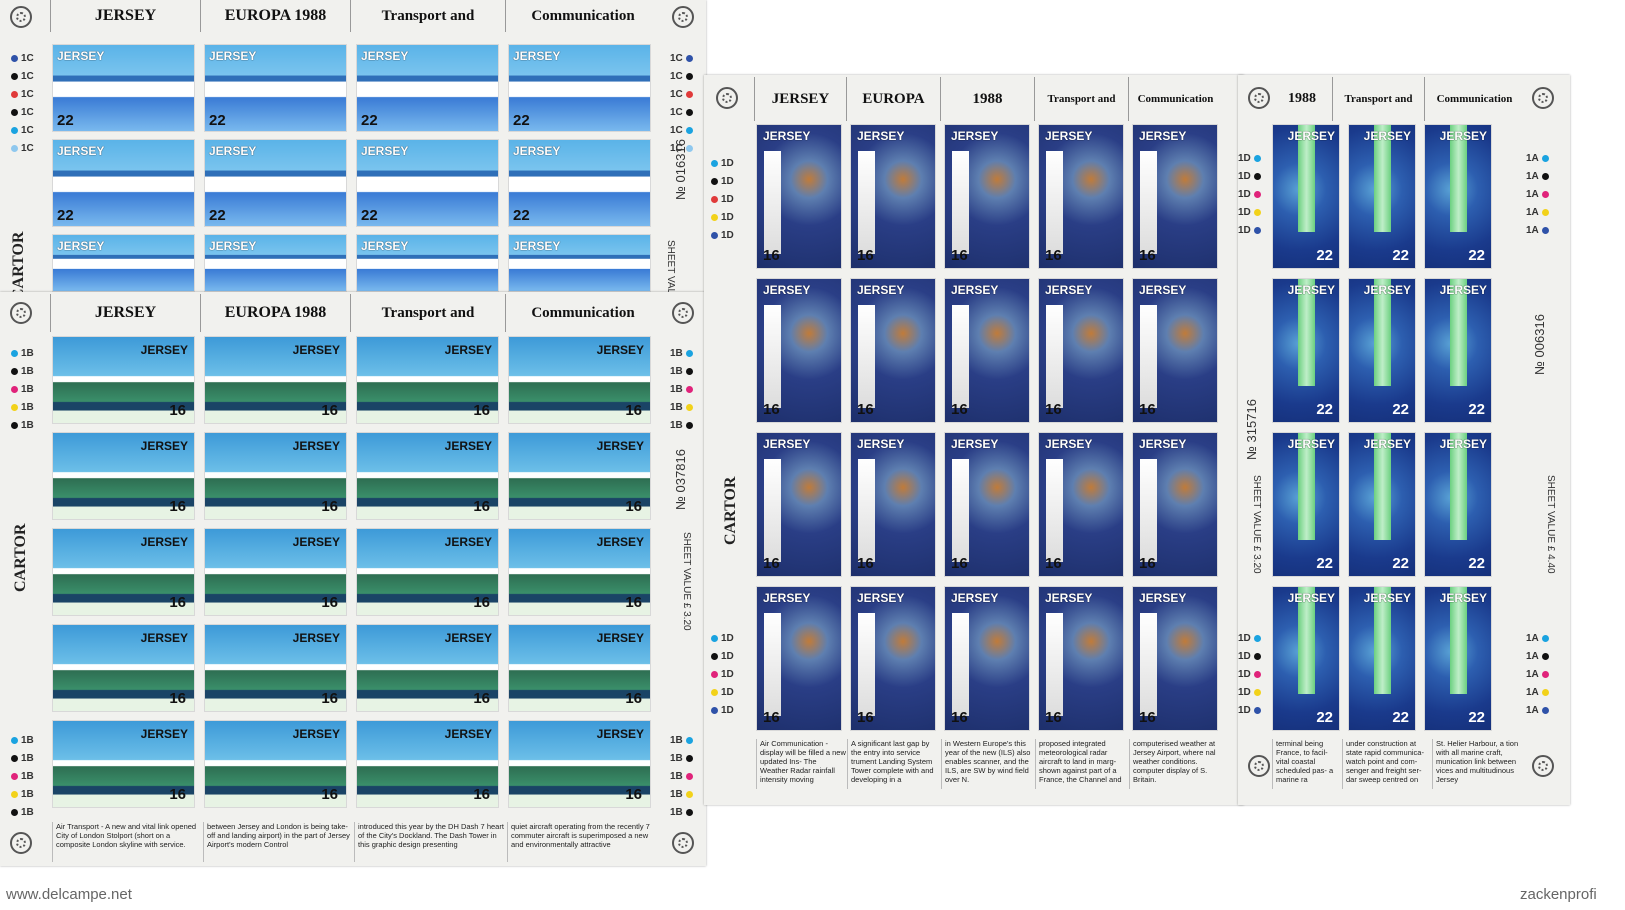 This screenshot has width=1625, height=910. What do you see at coordinates (1539, 344) in the screenshot?
I see `sheet-number: № 006316` at bounding box center [1539, 344].